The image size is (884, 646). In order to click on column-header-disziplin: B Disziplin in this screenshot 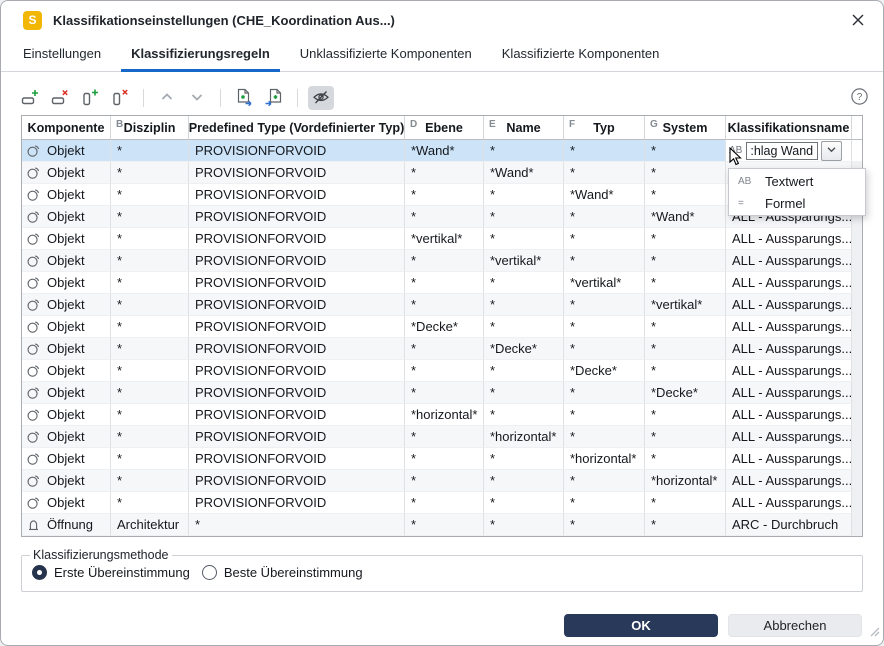, I will do `click(150, 128)`.